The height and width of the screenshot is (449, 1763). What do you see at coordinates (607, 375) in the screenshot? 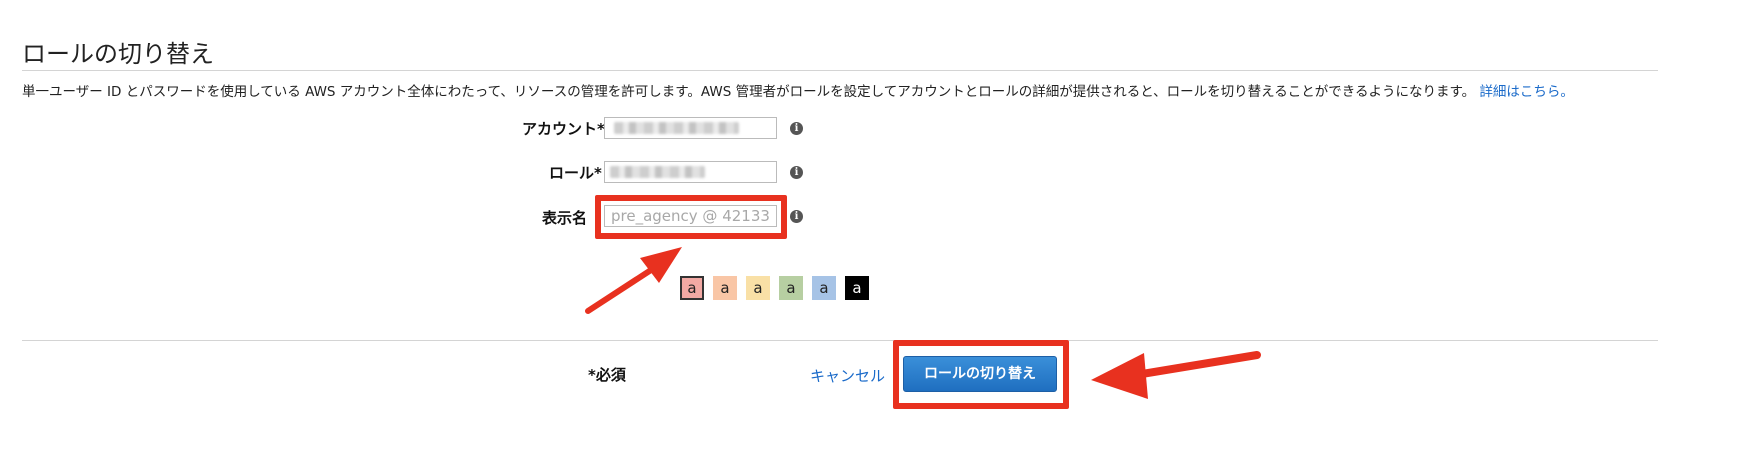
I see `required-note: *必須` at bounding box center [607, 375].